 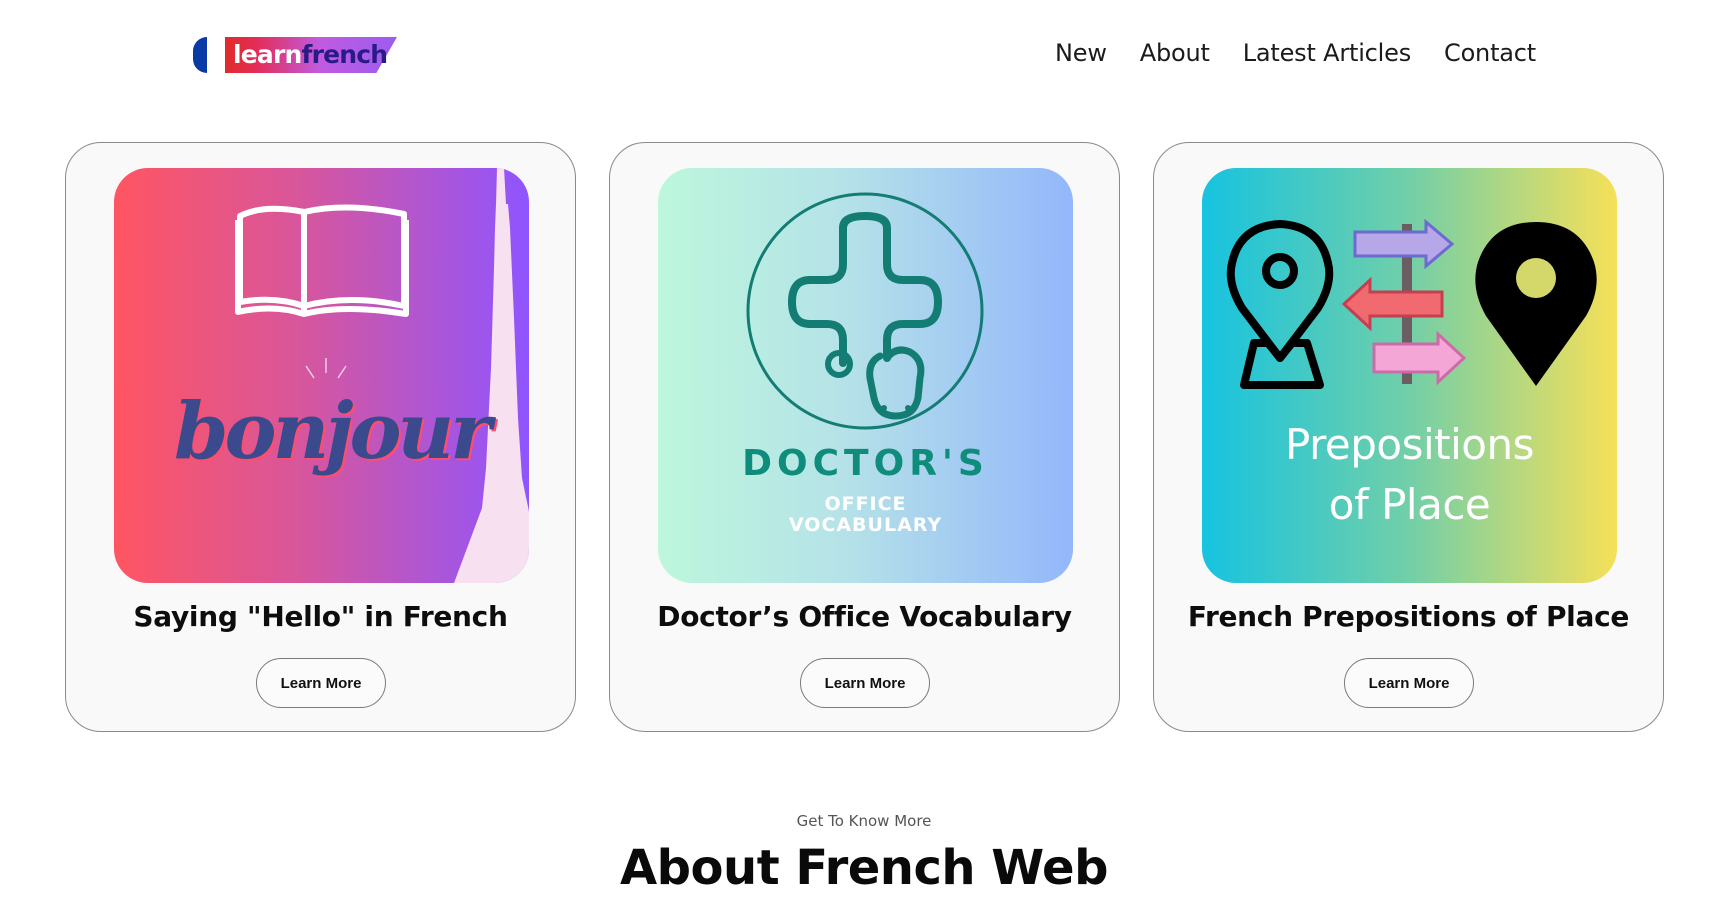 I want to click on nav-link-about: About, so click(x=1175, y=53).